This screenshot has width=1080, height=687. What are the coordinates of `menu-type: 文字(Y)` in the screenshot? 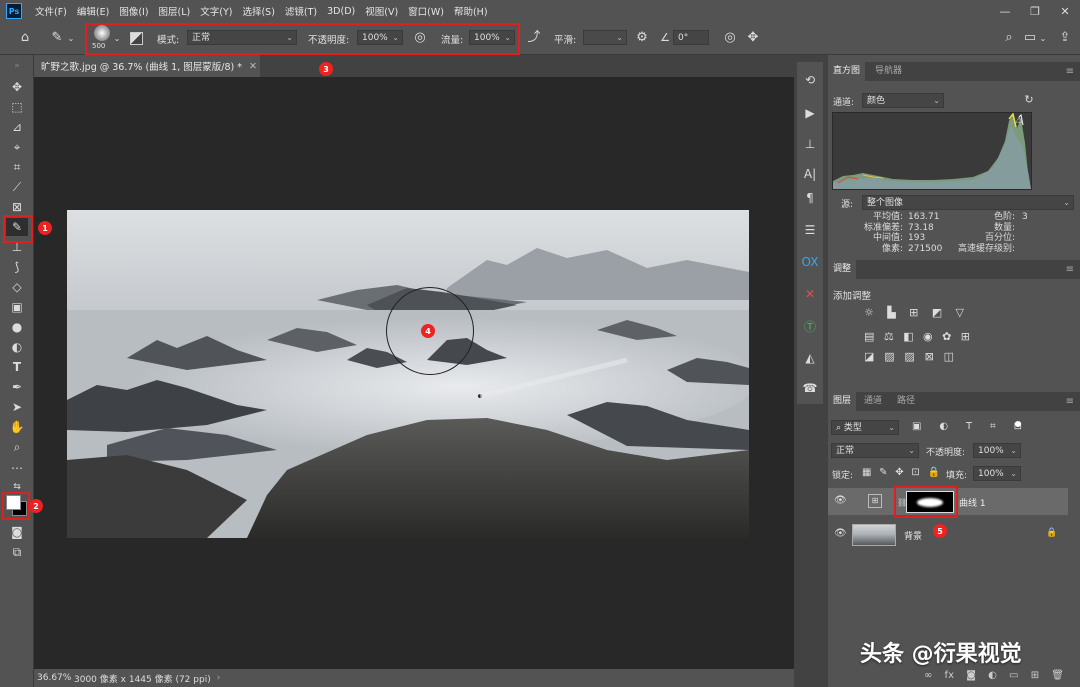 It's located at (216, 11).